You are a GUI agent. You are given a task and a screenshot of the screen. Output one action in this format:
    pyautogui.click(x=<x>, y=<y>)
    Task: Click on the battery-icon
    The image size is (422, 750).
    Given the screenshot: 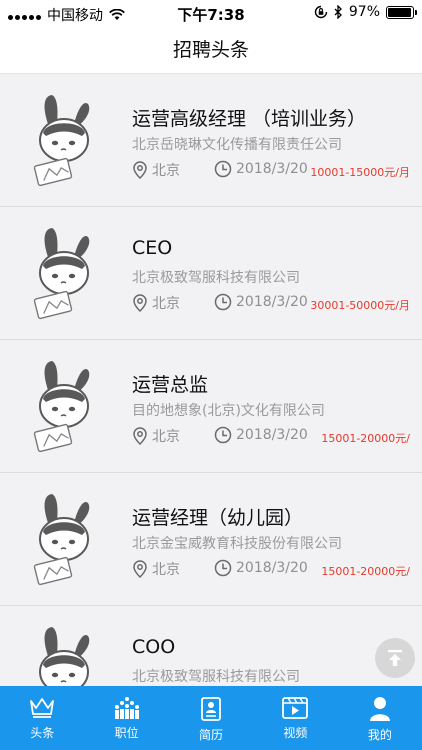 What is the action you would take?
    pyautogui.click(x=401, y=12)
    